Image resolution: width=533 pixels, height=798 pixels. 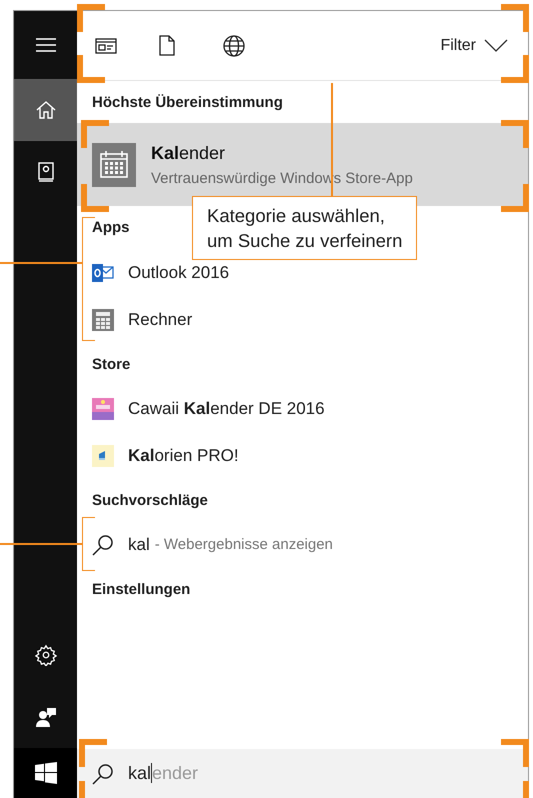 I want to click on notebook-icon, so click(x=46, y=172).